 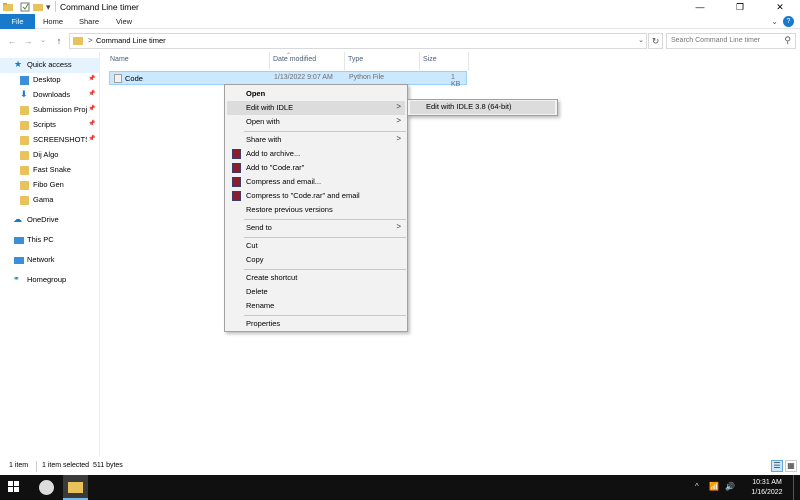 I want to click on nav-item-homegroup: ⚭ Homegroup, so click(x=50, y=280).